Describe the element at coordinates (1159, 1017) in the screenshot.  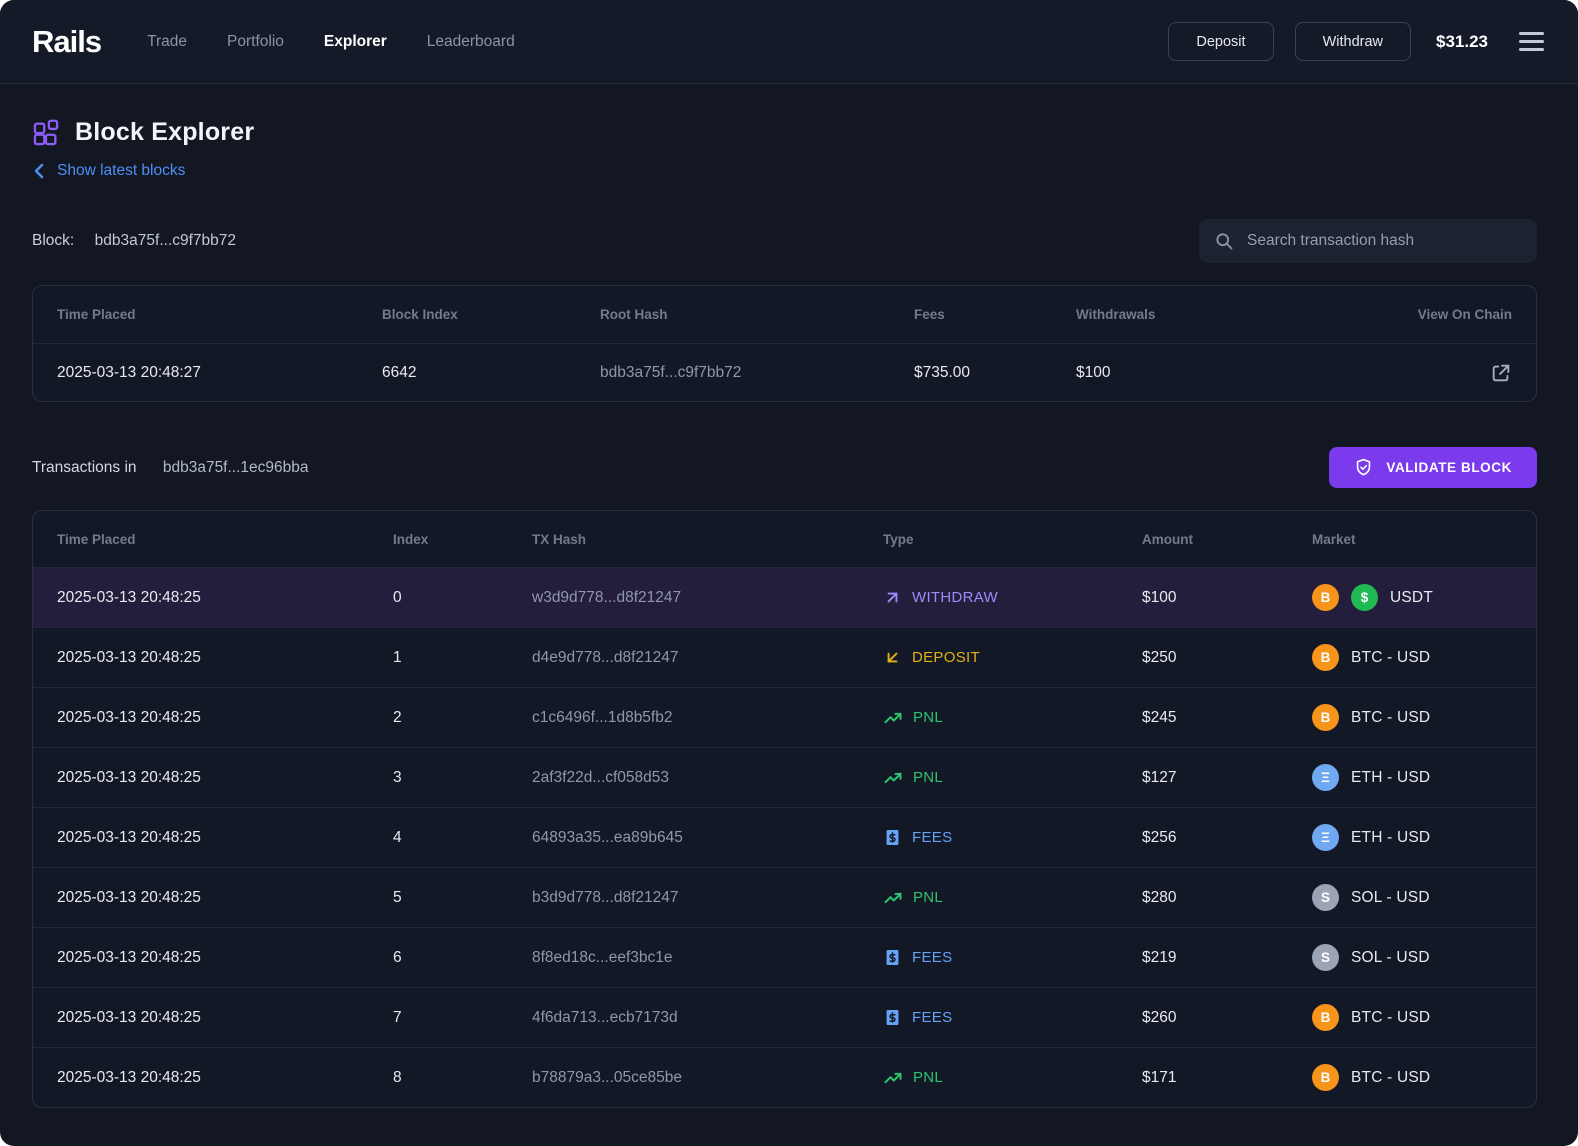
I see `tx-amount: $260` at that location.